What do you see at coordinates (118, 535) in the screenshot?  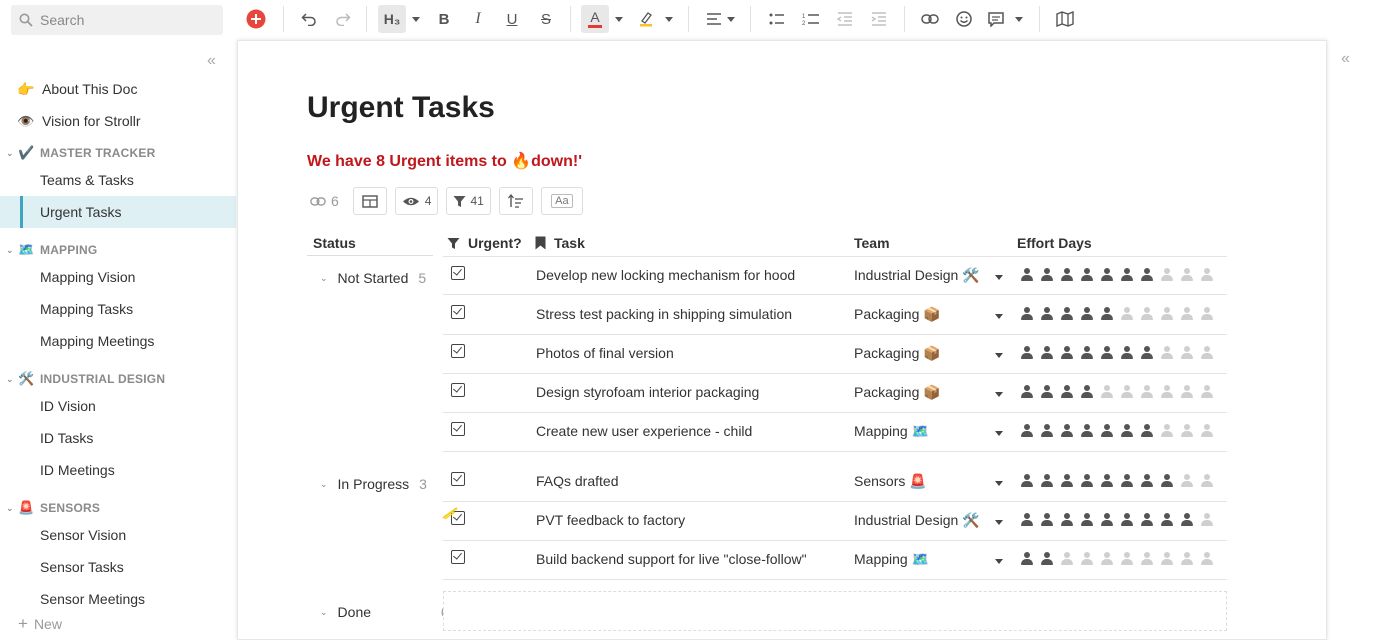 I see `sidebar-item-sensor-vision: Sensor Vision` at bounding box center [118, 535].